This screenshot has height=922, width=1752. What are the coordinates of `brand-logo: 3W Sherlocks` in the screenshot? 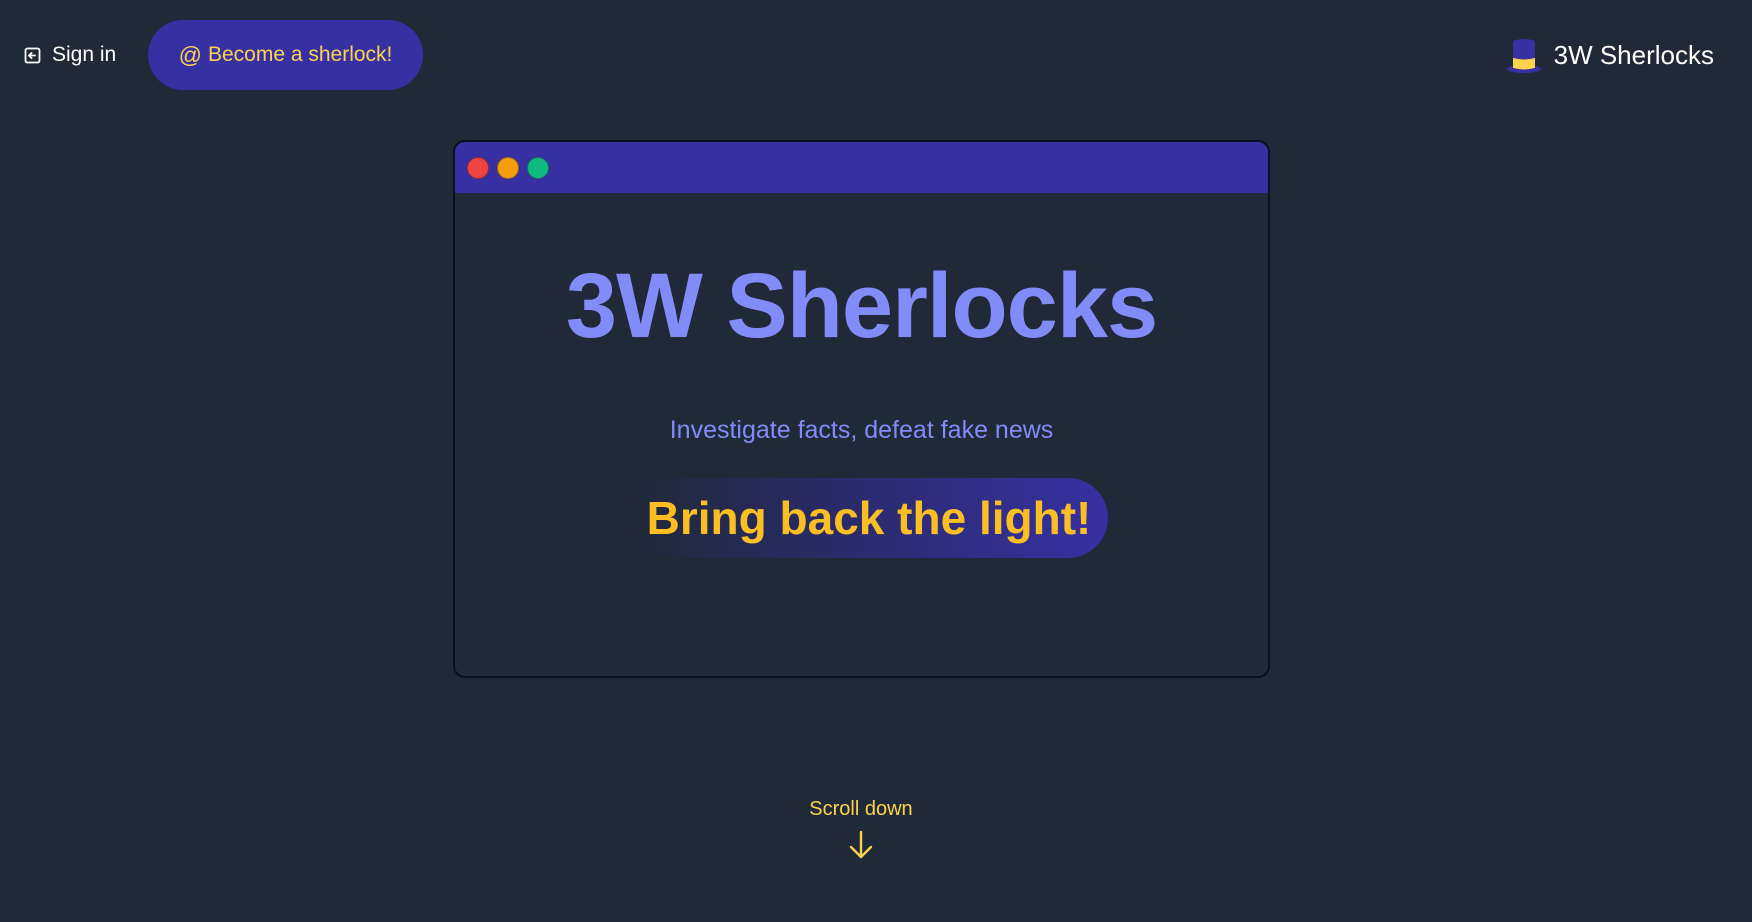 It's located at (1610, 55).